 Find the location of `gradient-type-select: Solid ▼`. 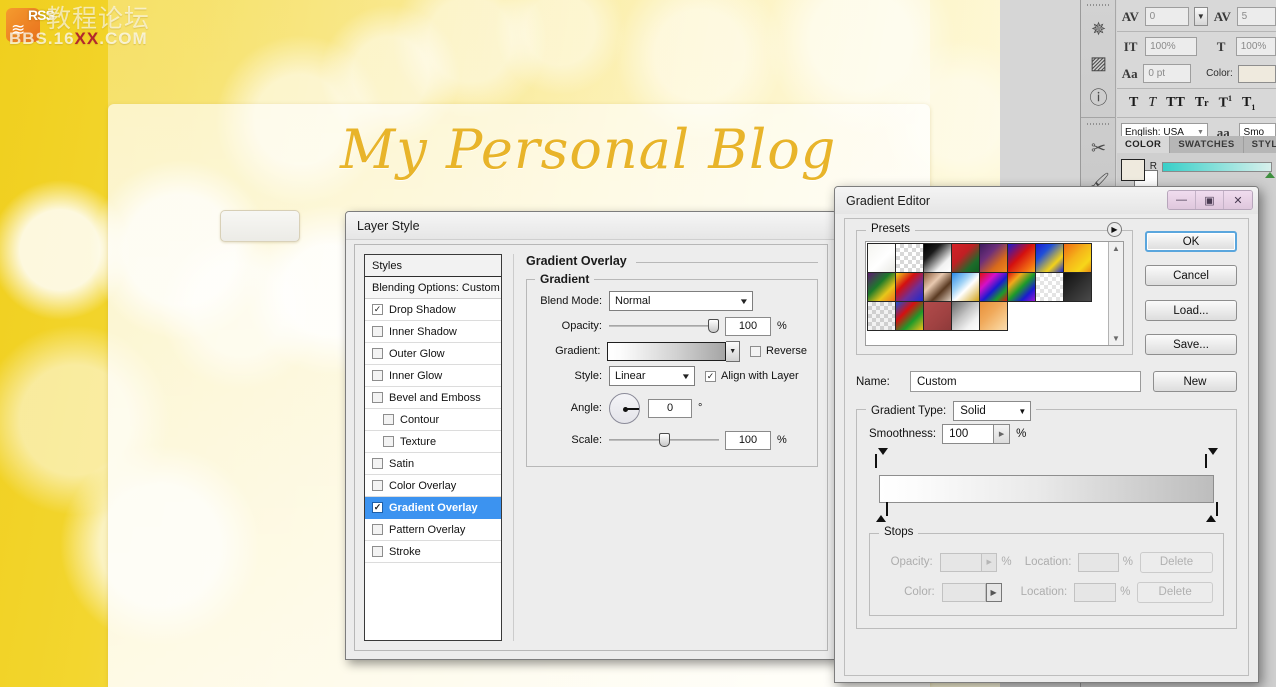

gradient-type-select: Solid ▼ is located at coordinates (992, 411).